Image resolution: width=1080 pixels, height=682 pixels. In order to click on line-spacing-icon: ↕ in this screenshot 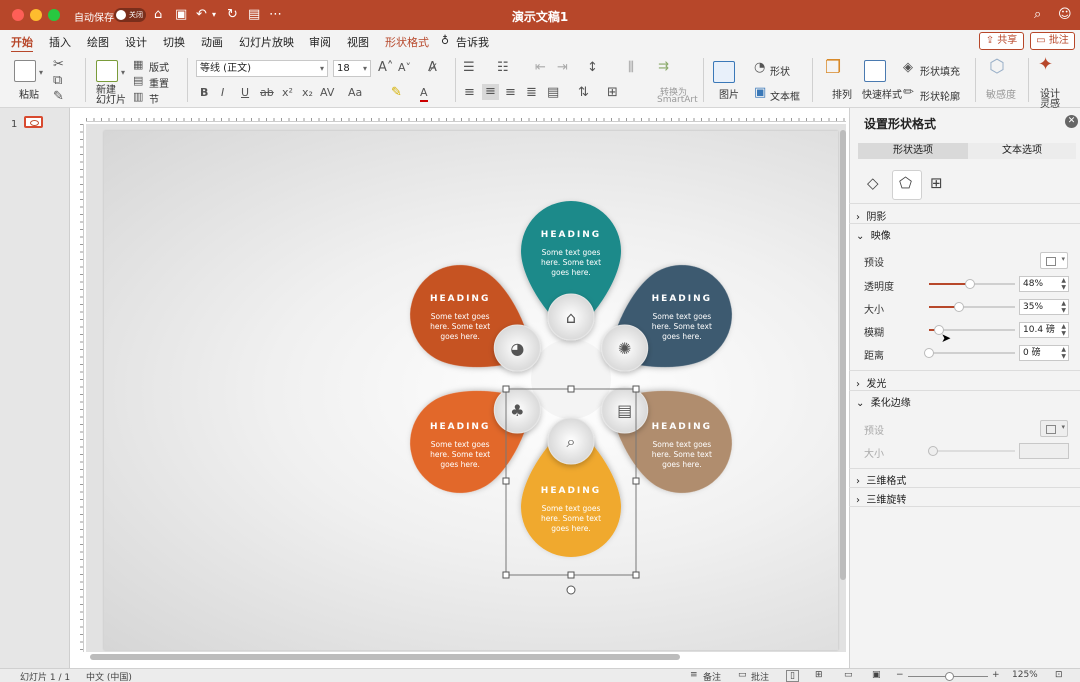, I will do `click(592, 68)`.